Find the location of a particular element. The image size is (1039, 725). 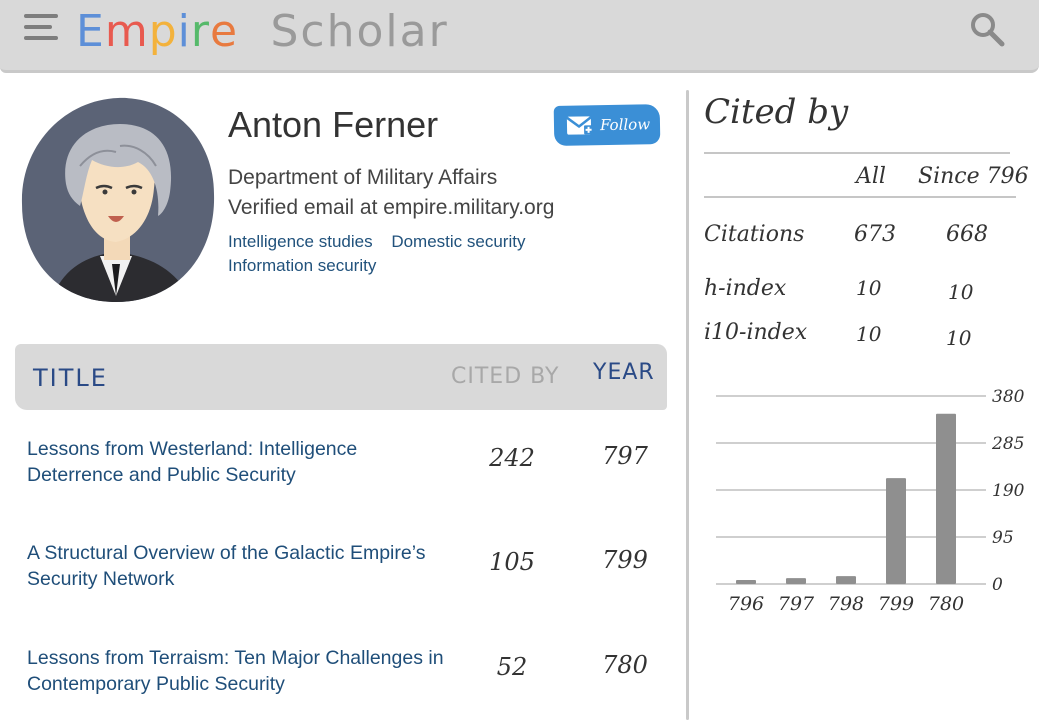

brand-letter: r is located at coordinates (200, 31).